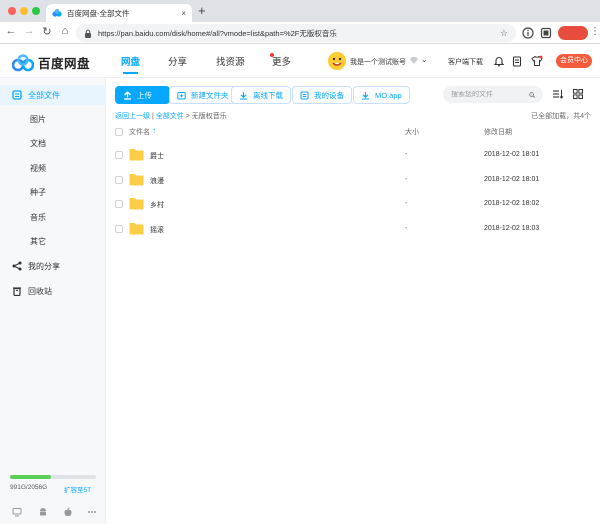 The height and width of the screenshot is (524, 600). What do you see at coordinates (38, 143) in the screenshot?
I see `sidebar-item-label: 文档` at bounding box center [38, 143].